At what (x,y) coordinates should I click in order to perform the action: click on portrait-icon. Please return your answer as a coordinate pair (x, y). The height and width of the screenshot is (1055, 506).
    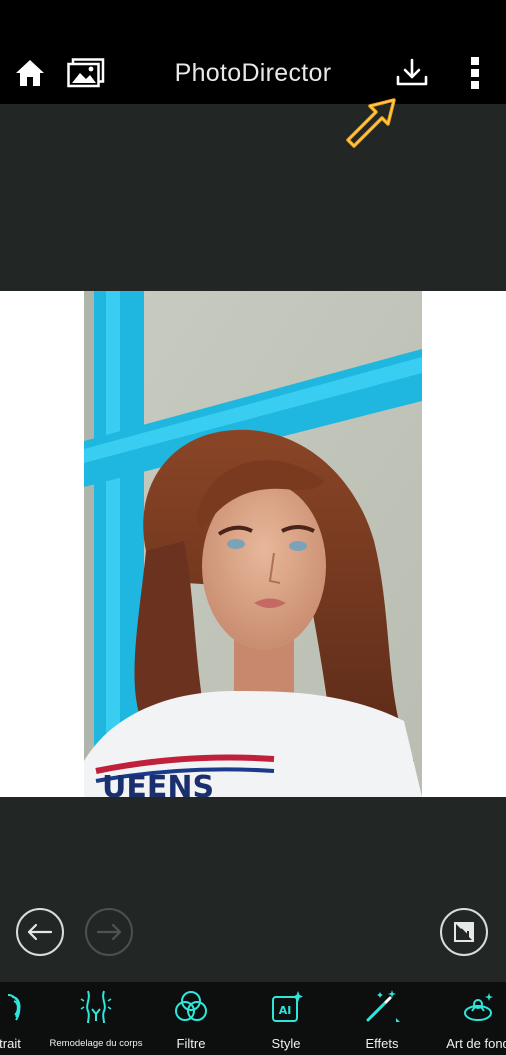
    Looking at the image, I should click on (14, 1007).